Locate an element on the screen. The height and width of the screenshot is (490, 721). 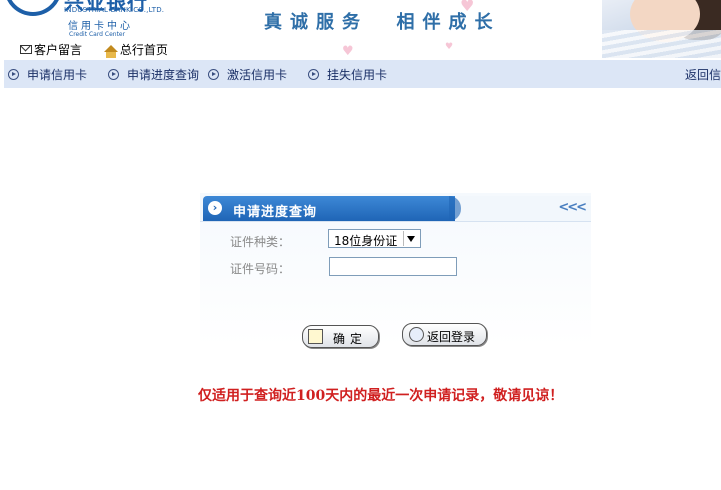
back-to-login-button: 返回登录 is located at coordinates (444, 334).